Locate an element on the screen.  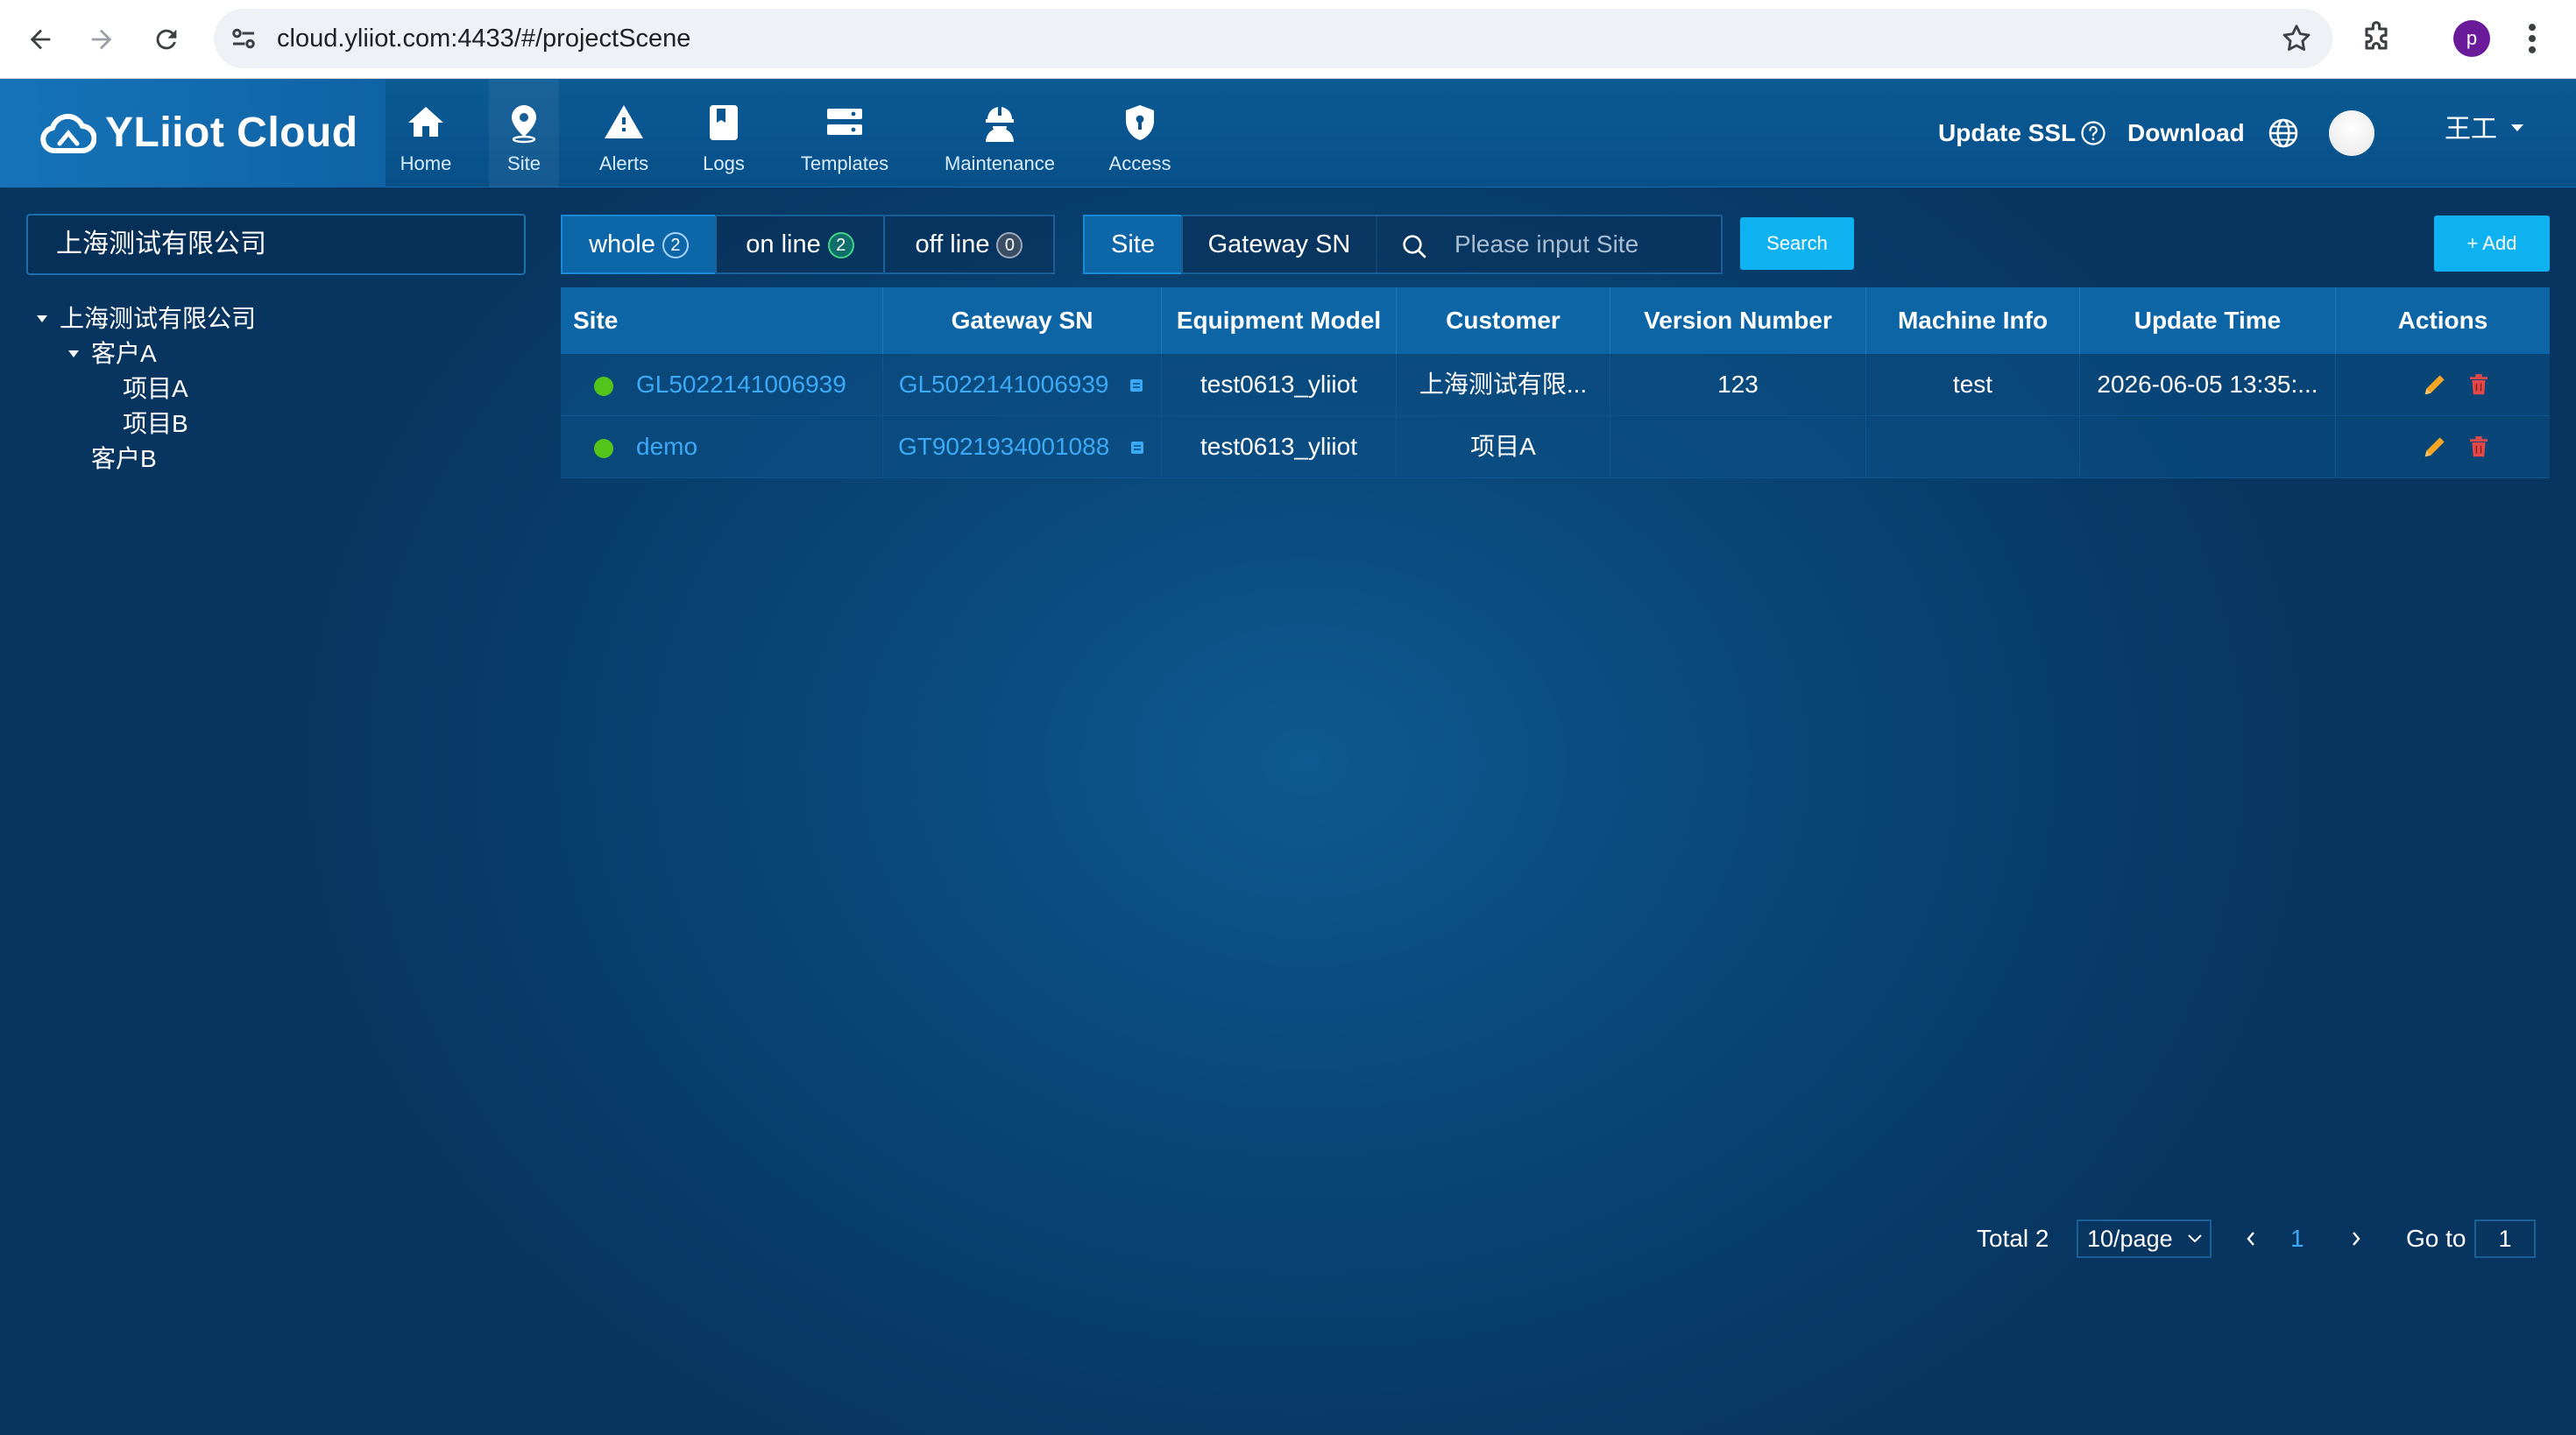
tree-node-label: 客户B is located at coordinates (124, 458).